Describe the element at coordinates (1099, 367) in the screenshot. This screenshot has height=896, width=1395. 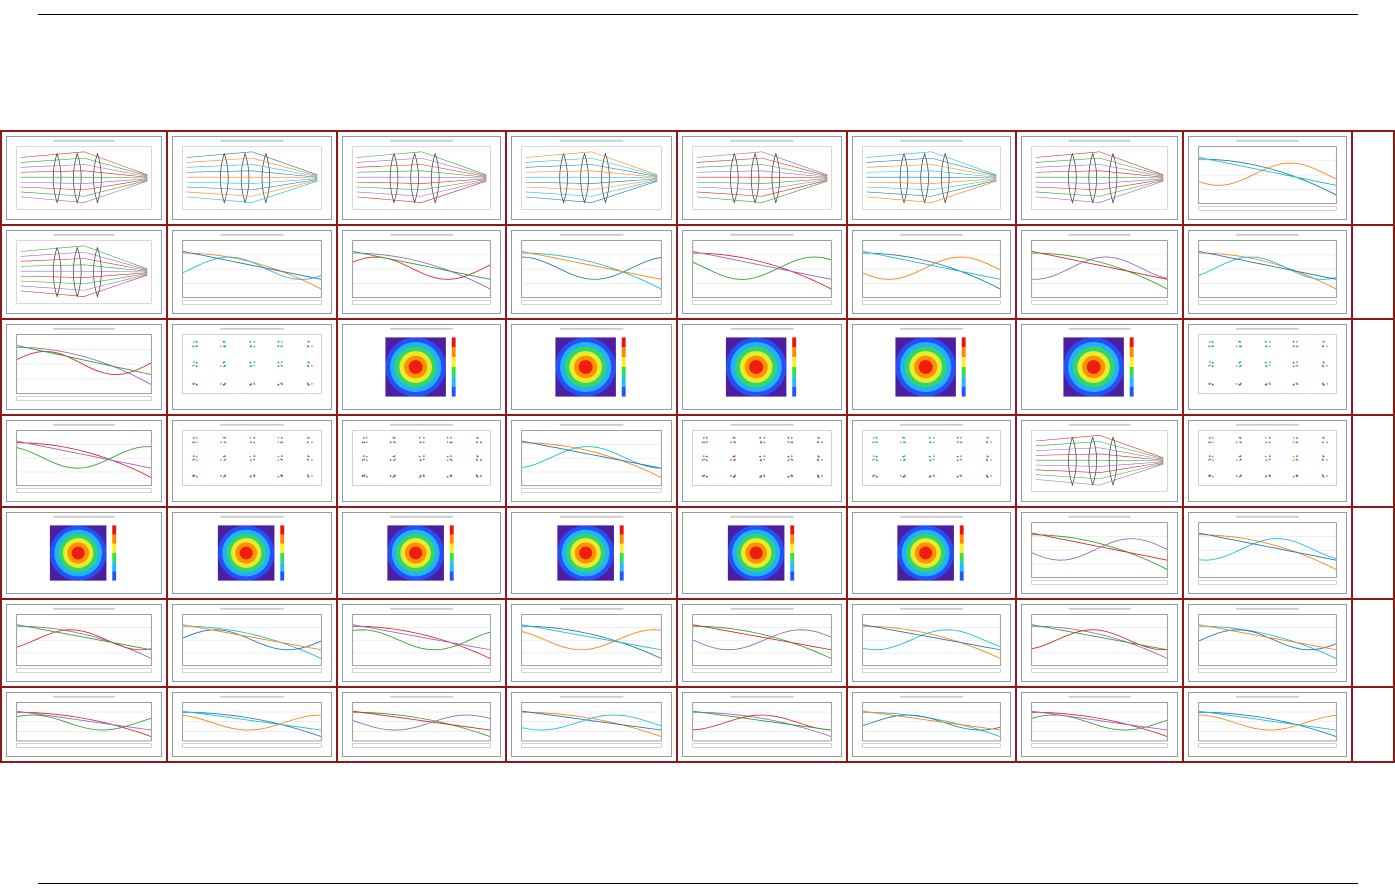
I see `thumbnail-interferogram` at that location.